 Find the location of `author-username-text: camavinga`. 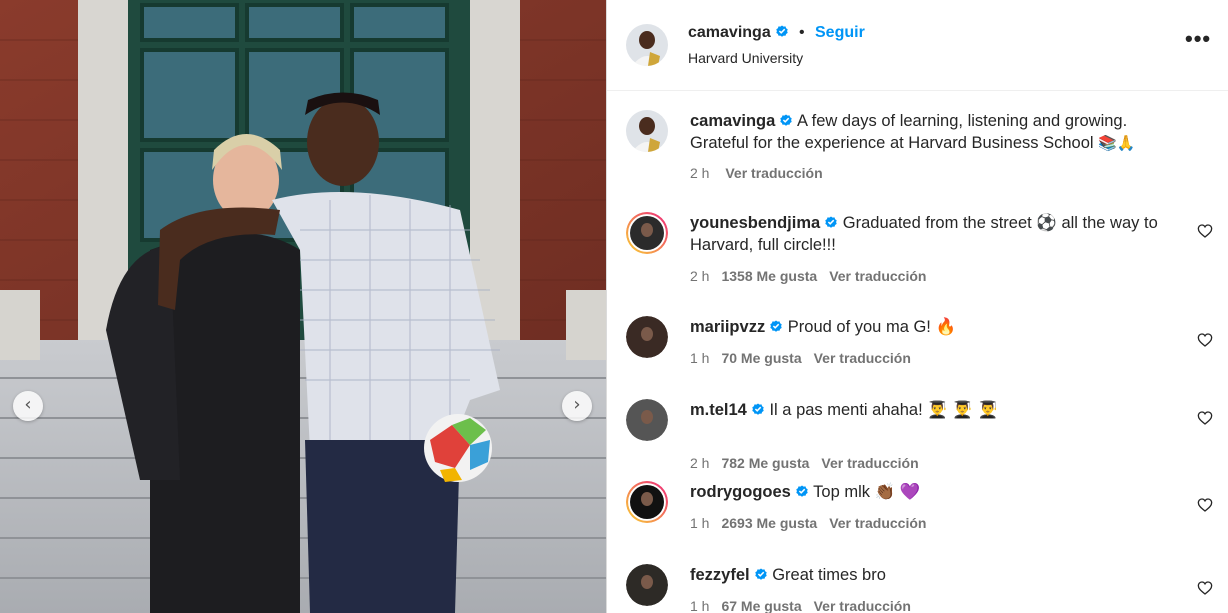

author-username-text: camavinga is located at coordinates (729, 32).